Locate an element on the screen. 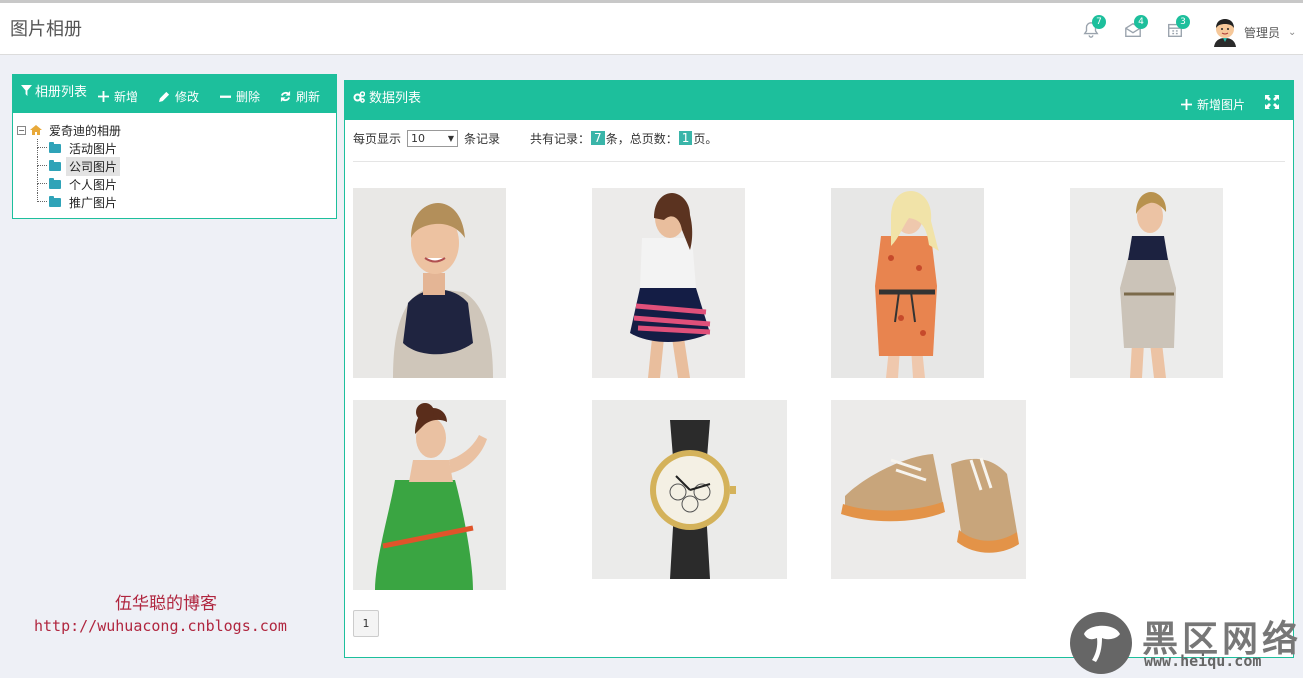 This screenshot has height=678, width=1303. pager-bar: 每页显示 10 ▼ 条记录 共有记录： 7 条，总页数： 1 页。 is located at coordinates (535, 138).